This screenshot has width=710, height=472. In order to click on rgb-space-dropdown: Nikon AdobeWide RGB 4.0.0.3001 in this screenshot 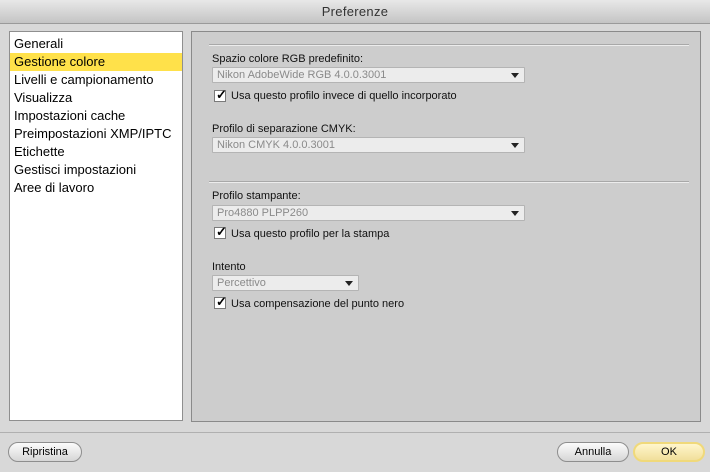, I will do `click(368, 75)`.